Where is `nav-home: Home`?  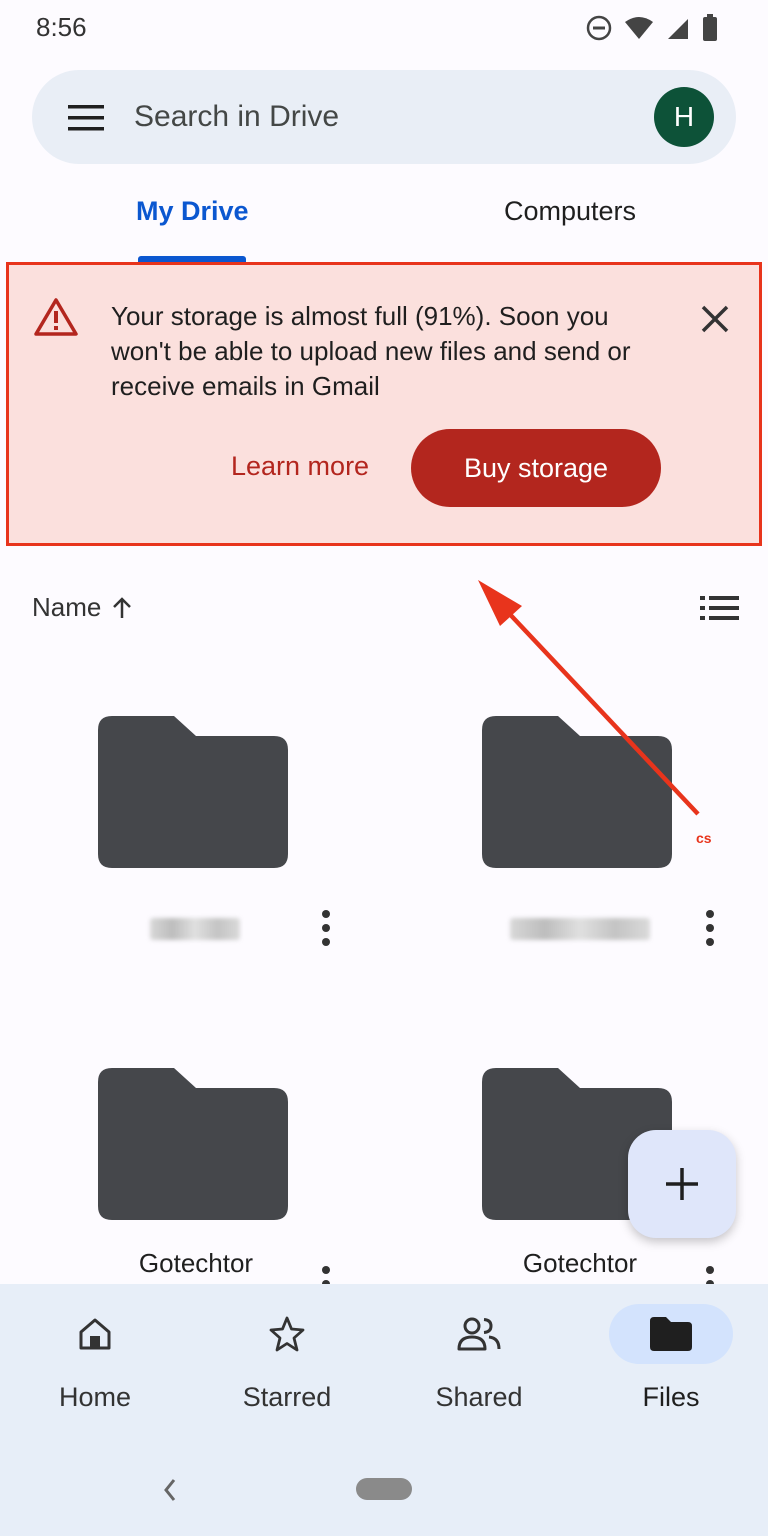
nav-home: Home is located at coordinates (95, 1358).